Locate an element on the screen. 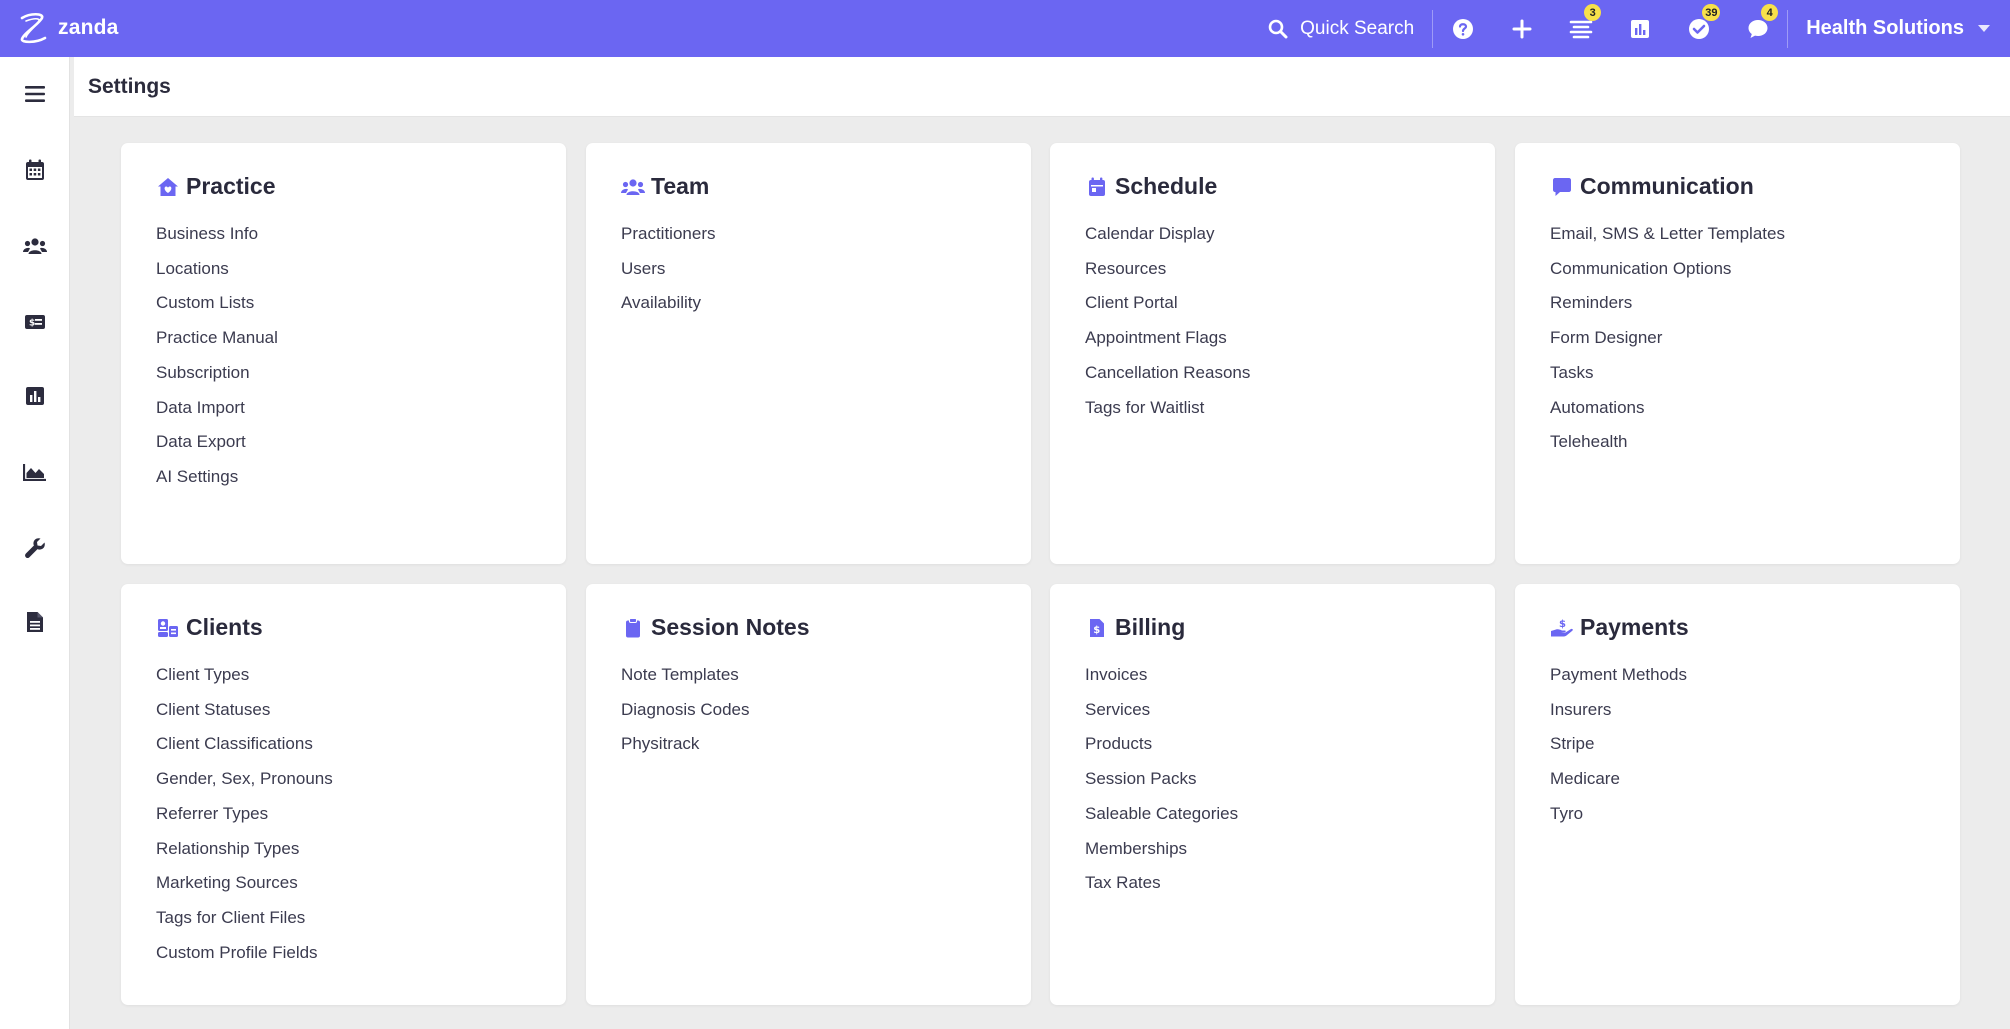 The height and width of the screenshot is (1029, 2010). settings-link-medicare: Medicare is located at coordinates (1618, 779).